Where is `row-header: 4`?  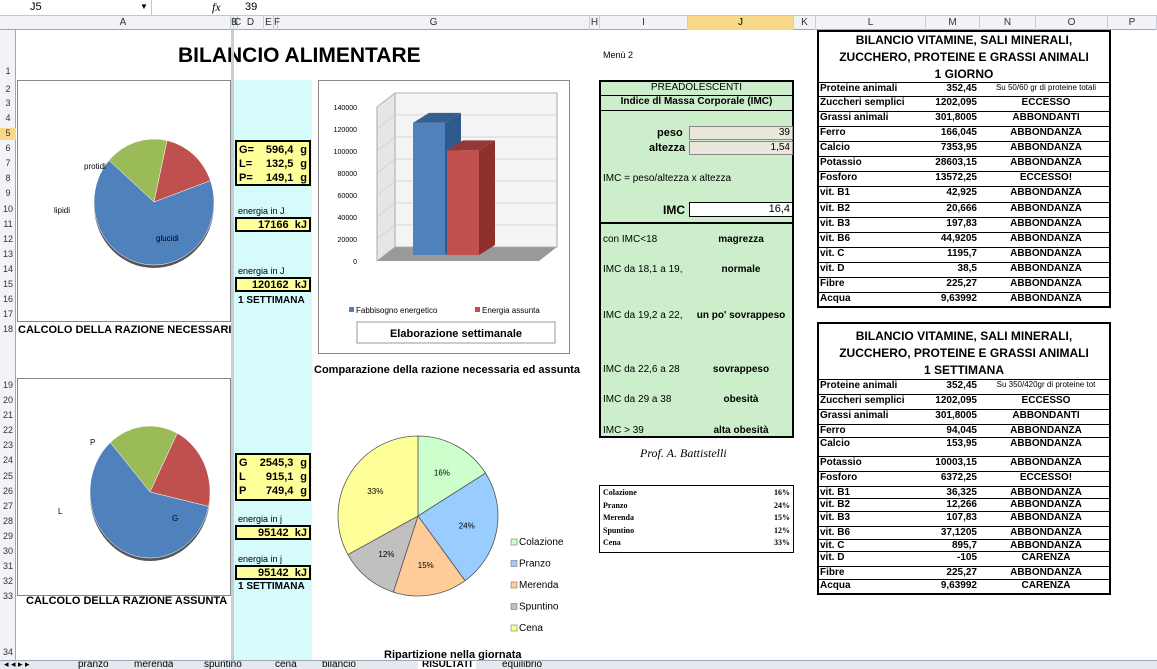
row-header: 4 is located at coordinates (8, 119).